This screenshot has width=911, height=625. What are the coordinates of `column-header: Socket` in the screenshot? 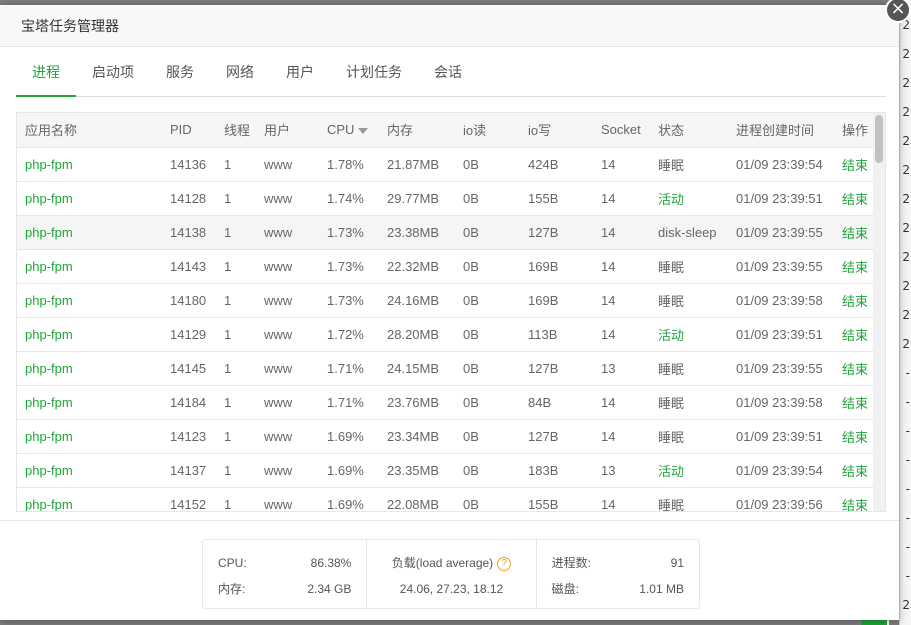 It's located at (621, 130).